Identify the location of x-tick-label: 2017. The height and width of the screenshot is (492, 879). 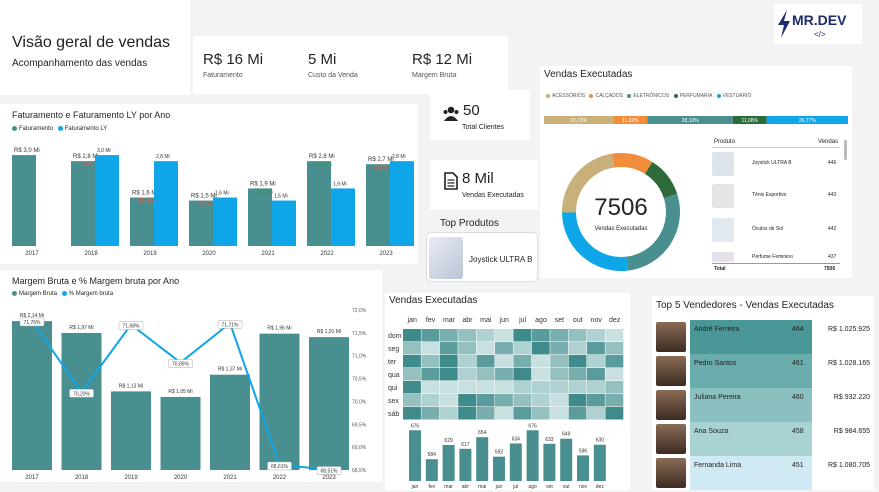
(32, 478).